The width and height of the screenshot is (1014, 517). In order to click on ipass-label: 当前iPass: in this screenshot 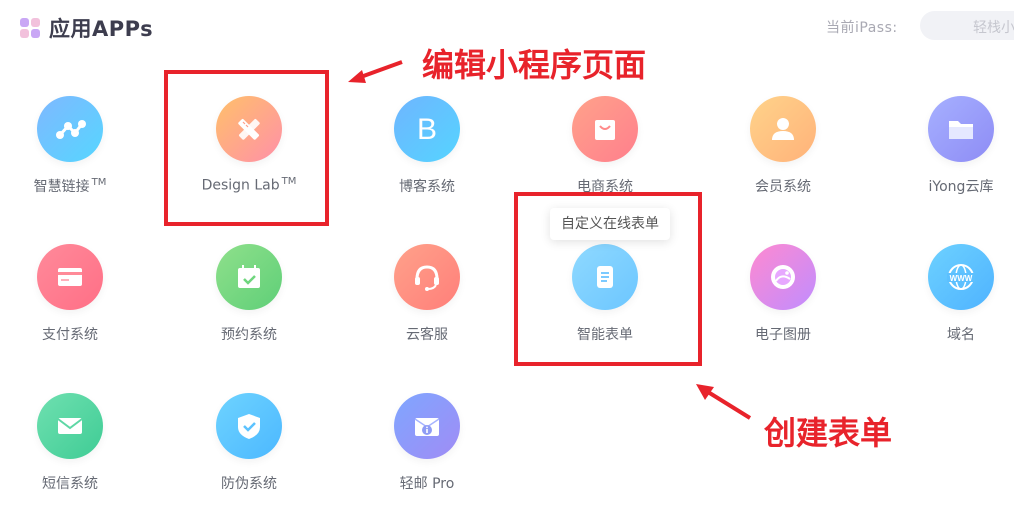, I will do `click(862, 28)`.